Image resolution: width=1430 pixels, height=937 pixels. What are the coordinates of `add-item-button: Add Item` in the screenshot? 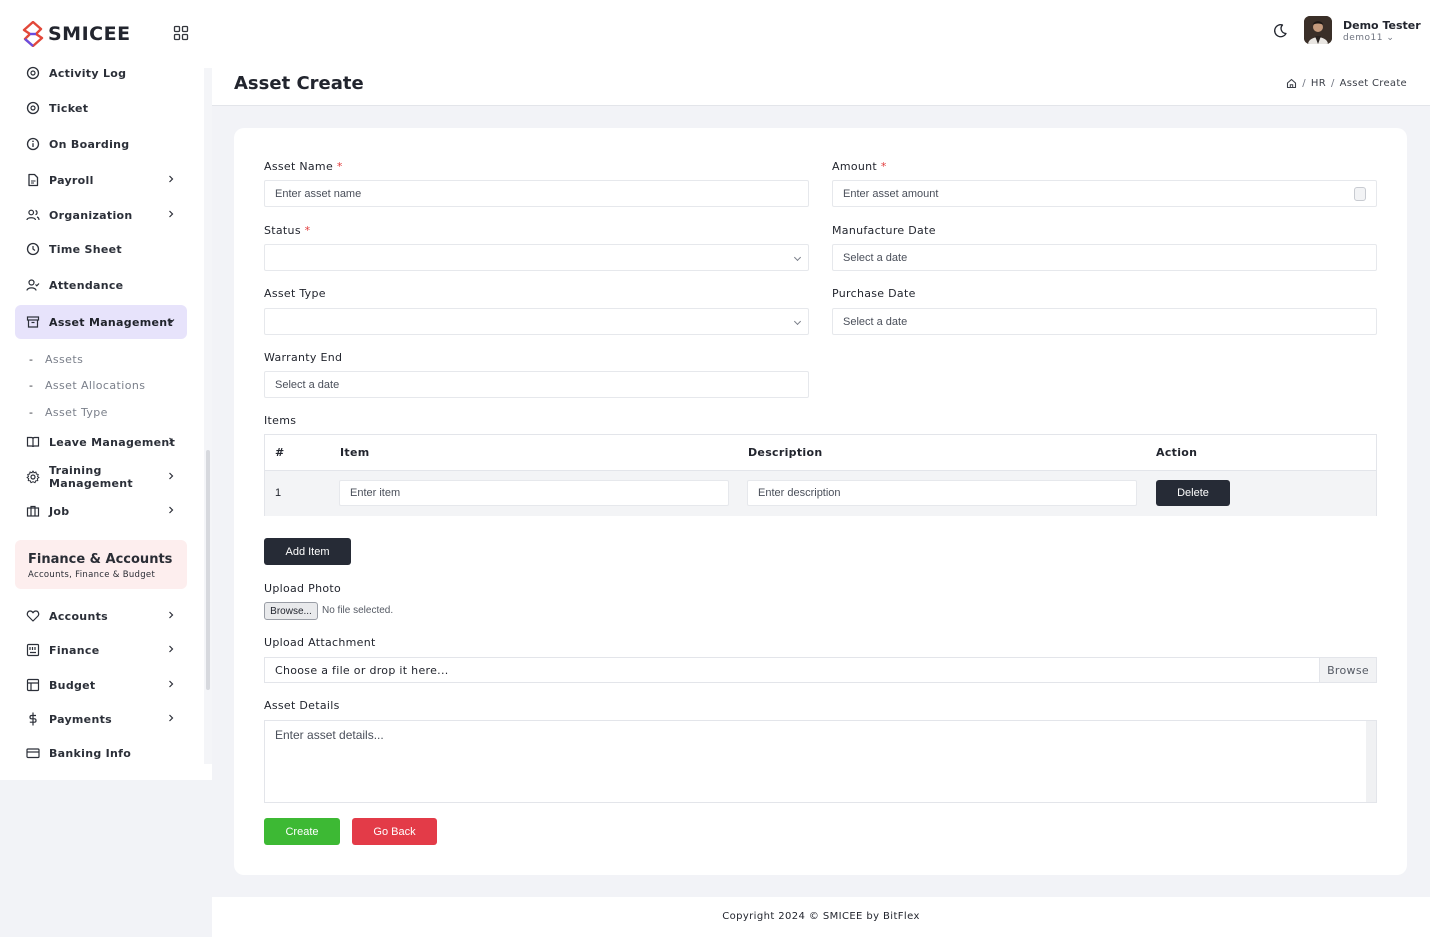 It's located at (307, 551).